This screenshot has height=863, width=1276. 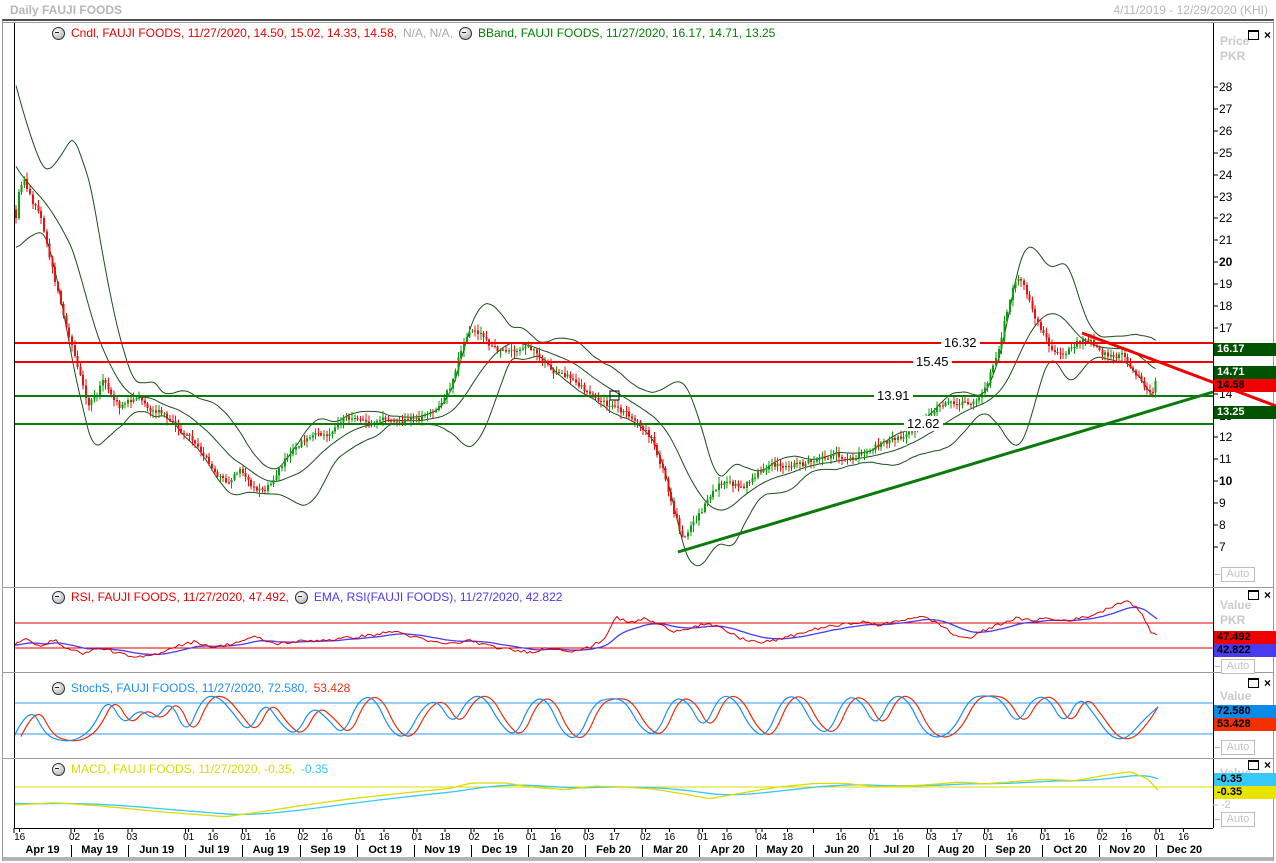 I want to click on month-label: Jul 19, so click(x=214, y=850).